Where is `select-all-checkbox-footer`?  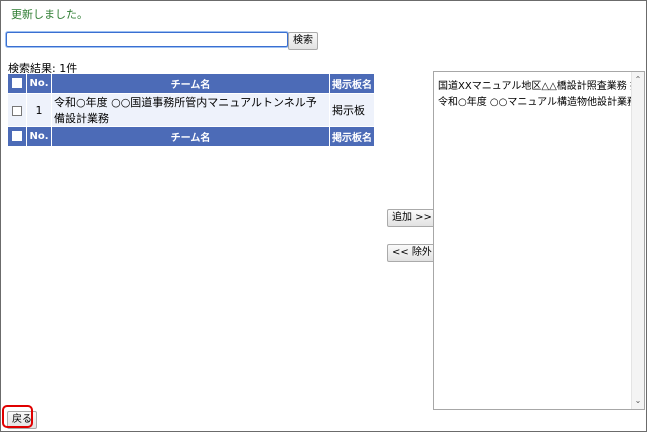 select-all-checkbox-footer is located at coordinates (17, 136).